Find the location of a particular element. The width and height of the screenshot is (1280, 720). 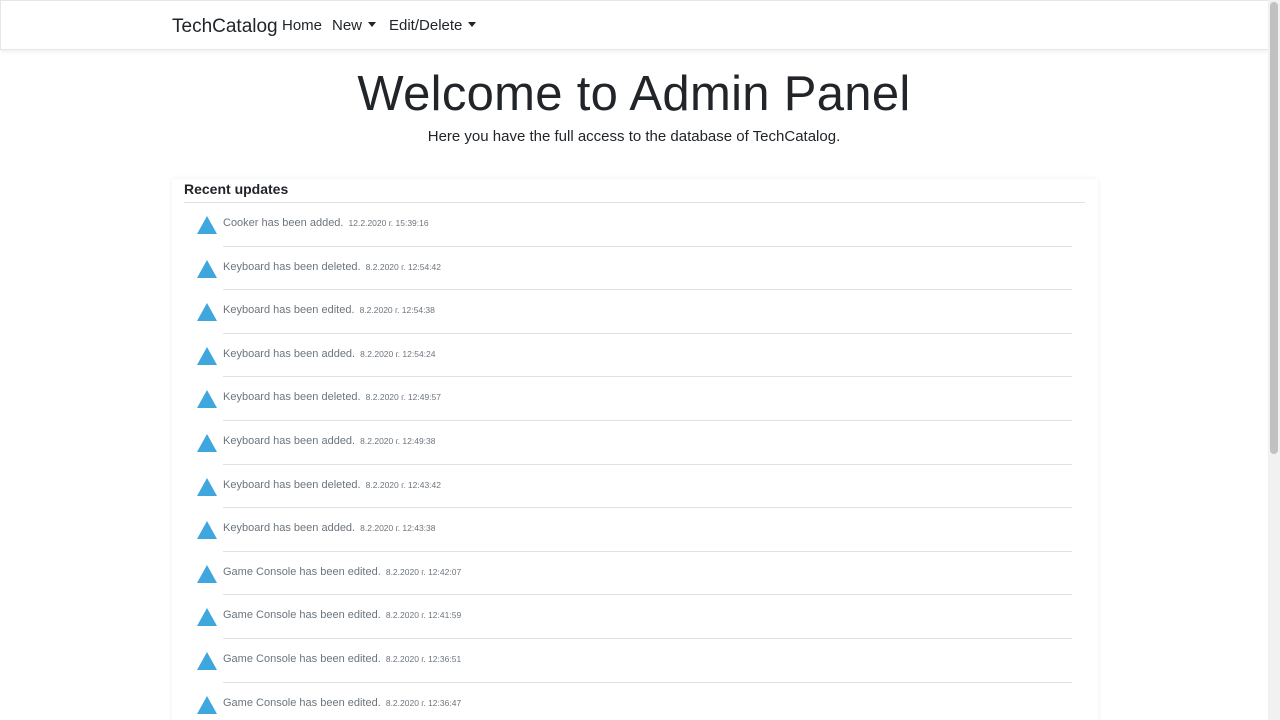

nav-home-link: Home is located at coordinates (302, 25).